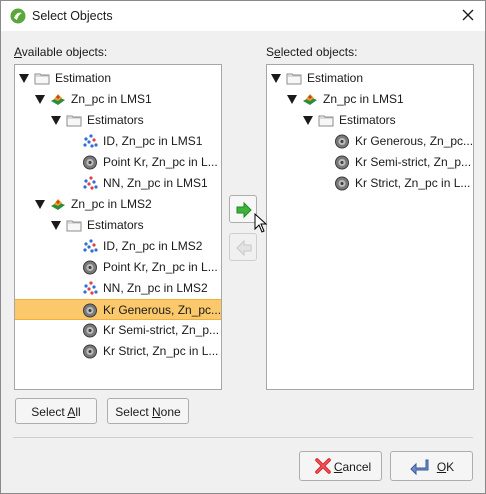 This screenshot has height=494, width=486. I want to click on mouse-cursor-icon, so click(261, 223).